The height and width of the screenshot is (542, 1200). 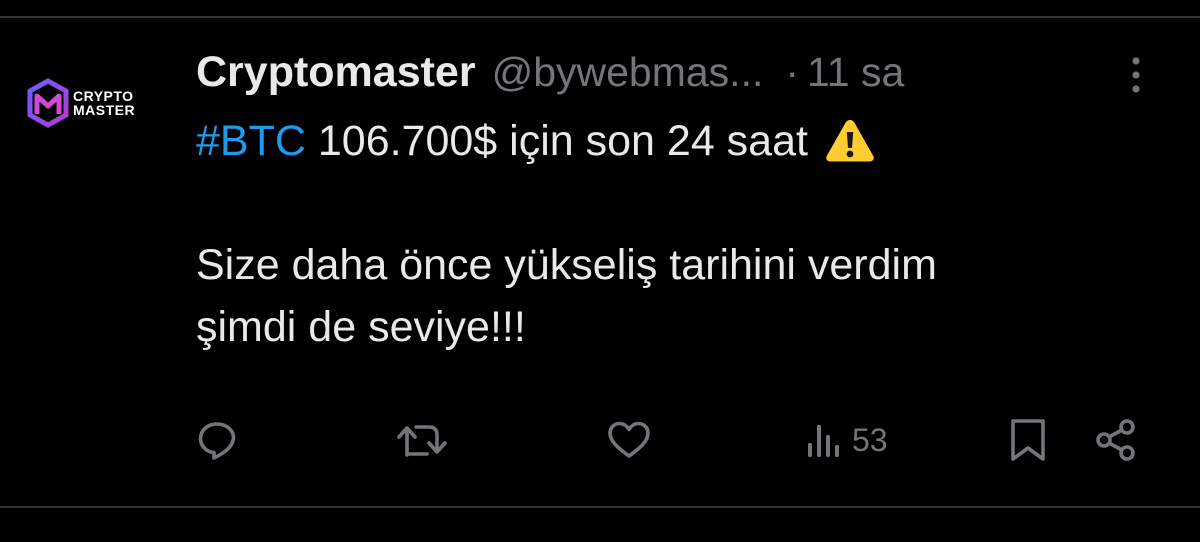 What do you see at coordinates (850, 141) in the screenshot?
I see `warning-icon` at bounding box center [850, 141].